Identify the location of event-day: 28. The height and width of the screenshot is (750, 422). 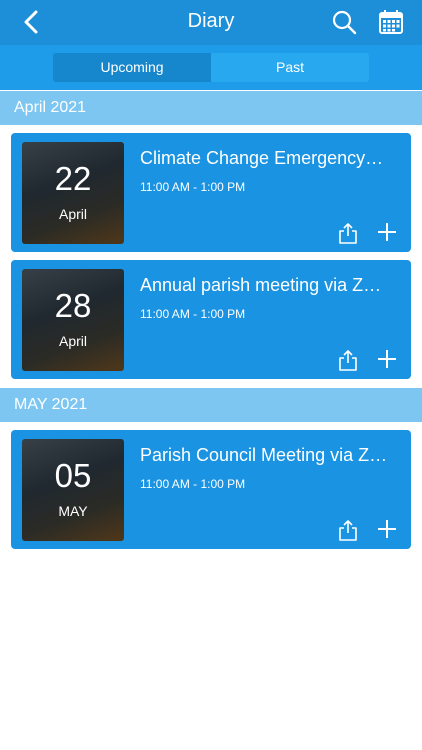
(73, 305).